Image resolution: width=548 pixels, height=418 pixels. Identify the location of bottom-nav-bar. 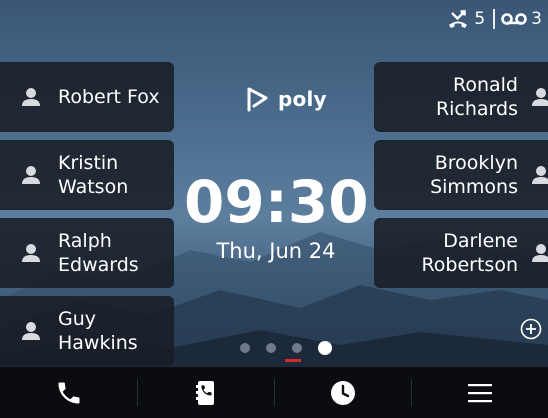
(274, 392).